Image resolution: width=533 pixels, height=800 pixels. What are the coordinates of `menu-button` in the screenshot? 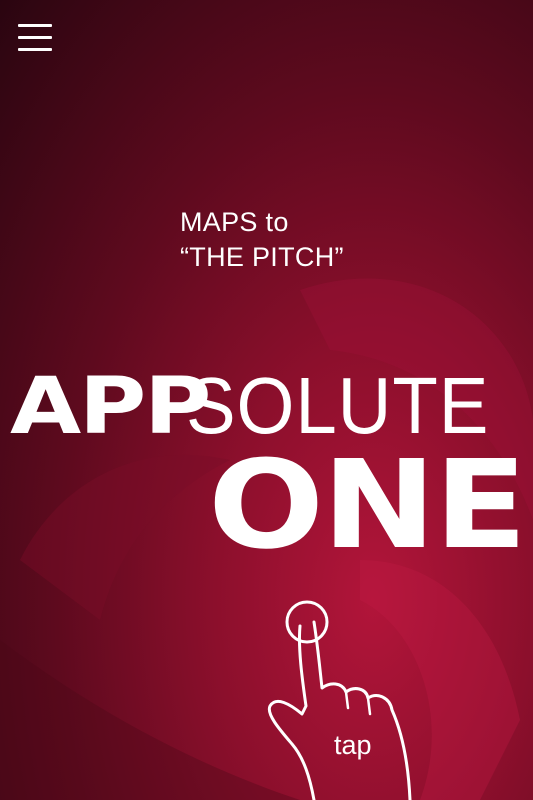 It's located at (36, 37).